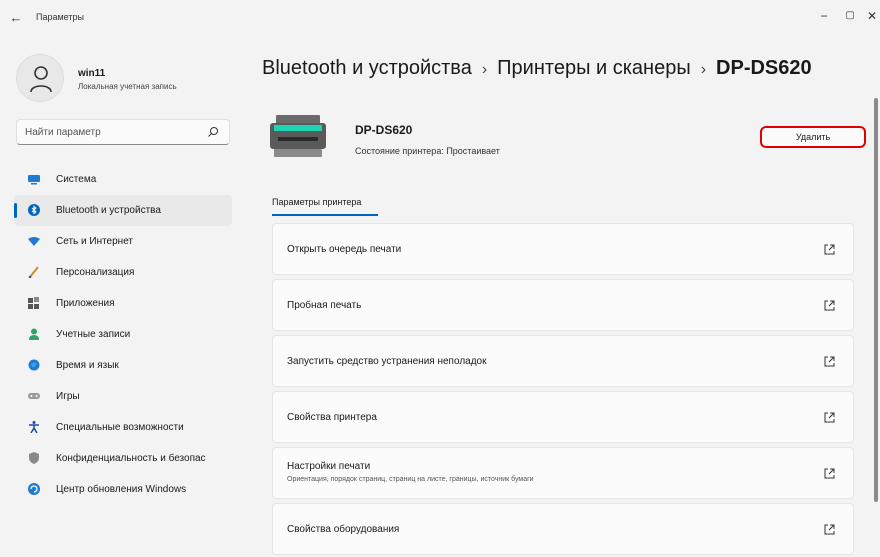  I want to click on sidebar-item-windows-update: Центр обновления Windows, so click(123, 489).